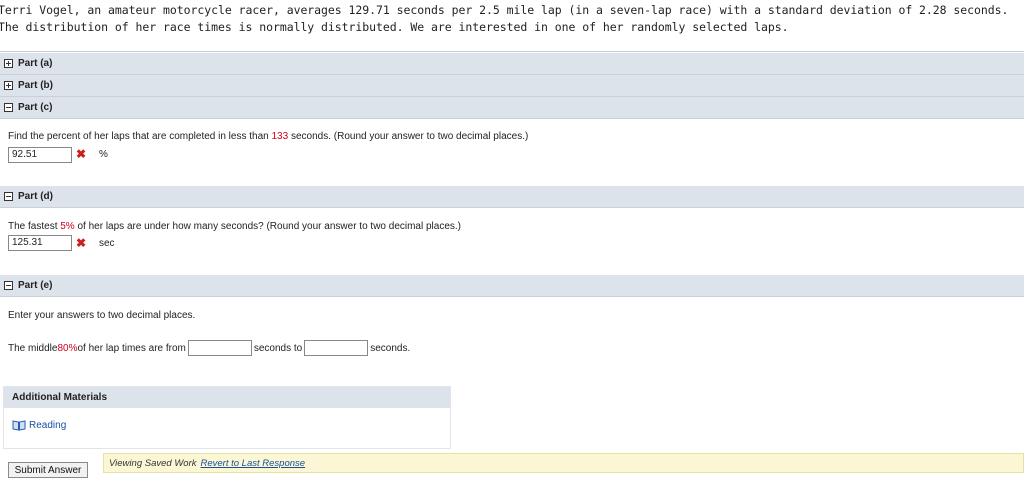 Image resolution: width=1024 pixels, height=489 pixels. What do you see at coordinates (512, 108) in the screenshot?
I see `part-c-header: Part (c)` at bounding box center [512, 108].